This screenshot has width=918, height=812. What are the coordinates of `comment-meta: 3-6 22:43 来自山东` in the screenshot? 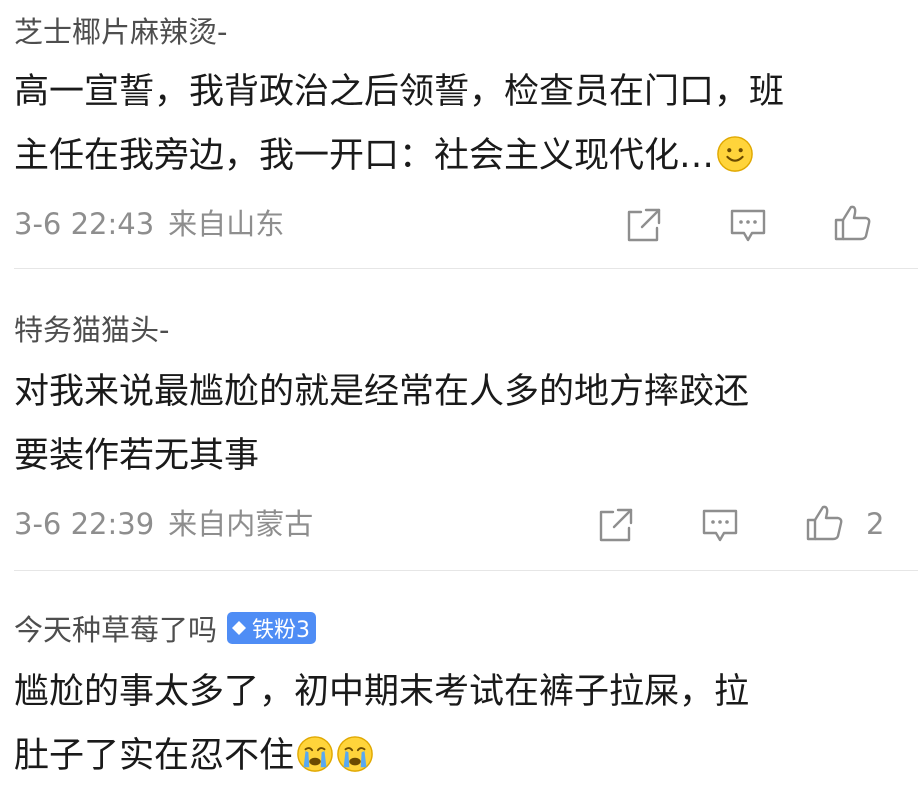 It's located at (149, 224).